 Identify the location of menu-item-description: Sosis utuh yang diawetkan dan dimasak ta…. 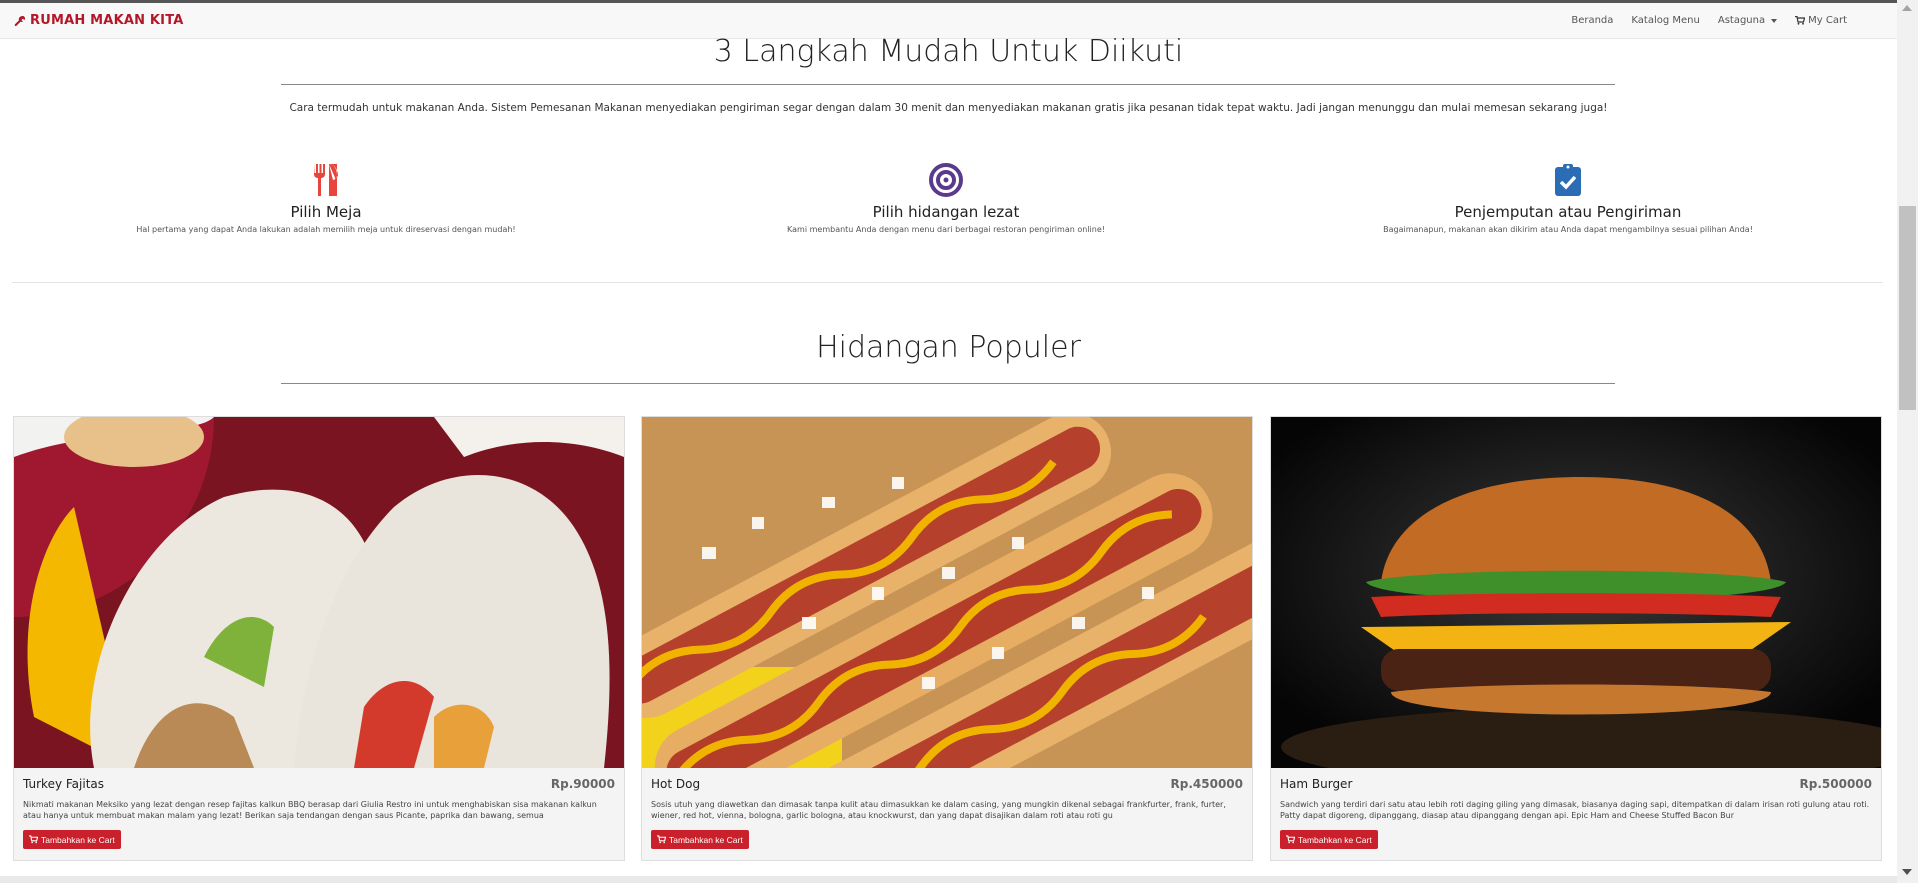
(938, 810).